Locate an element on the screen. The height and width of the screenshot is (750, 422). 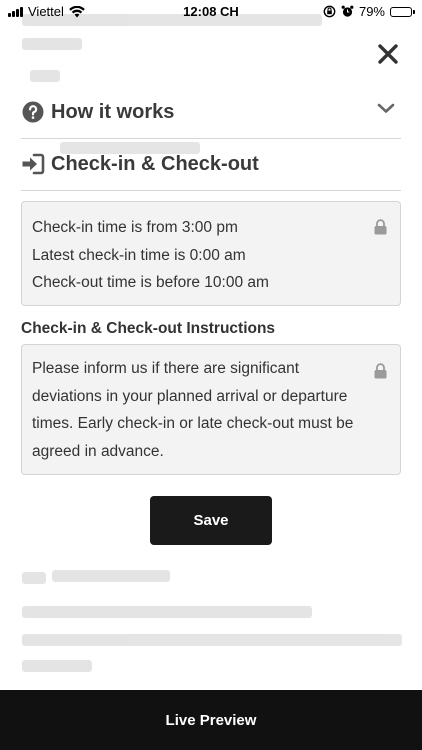
alarm-icon is located at coordinates (347, 11).